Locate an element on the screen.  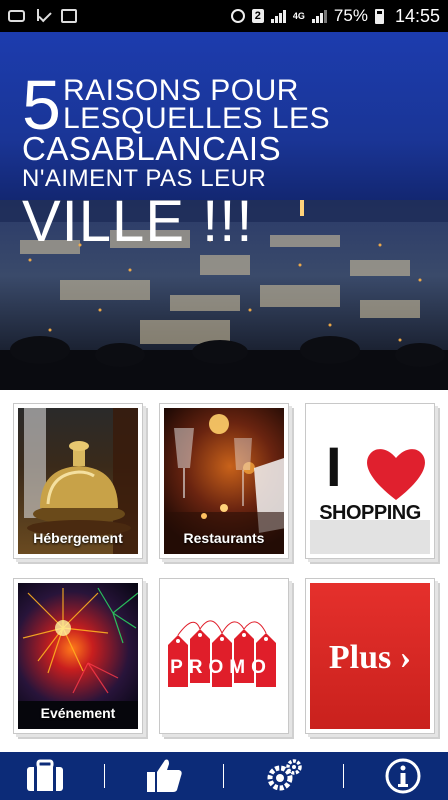
shopping-image: I SHOPPING is located at coordinates (370, 481).